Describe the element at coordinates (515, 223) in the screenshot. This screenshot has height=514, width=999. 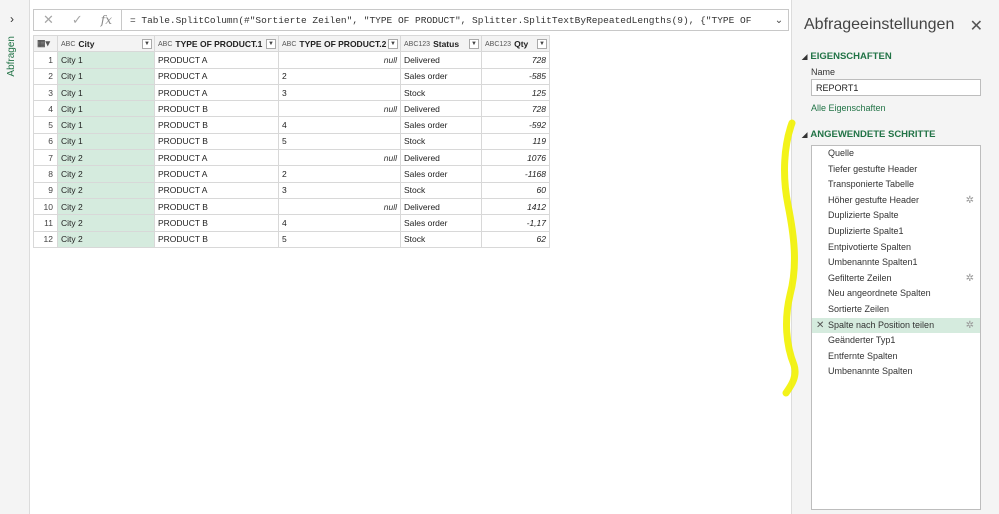
I see `cell-qty: -1,17` at that location.